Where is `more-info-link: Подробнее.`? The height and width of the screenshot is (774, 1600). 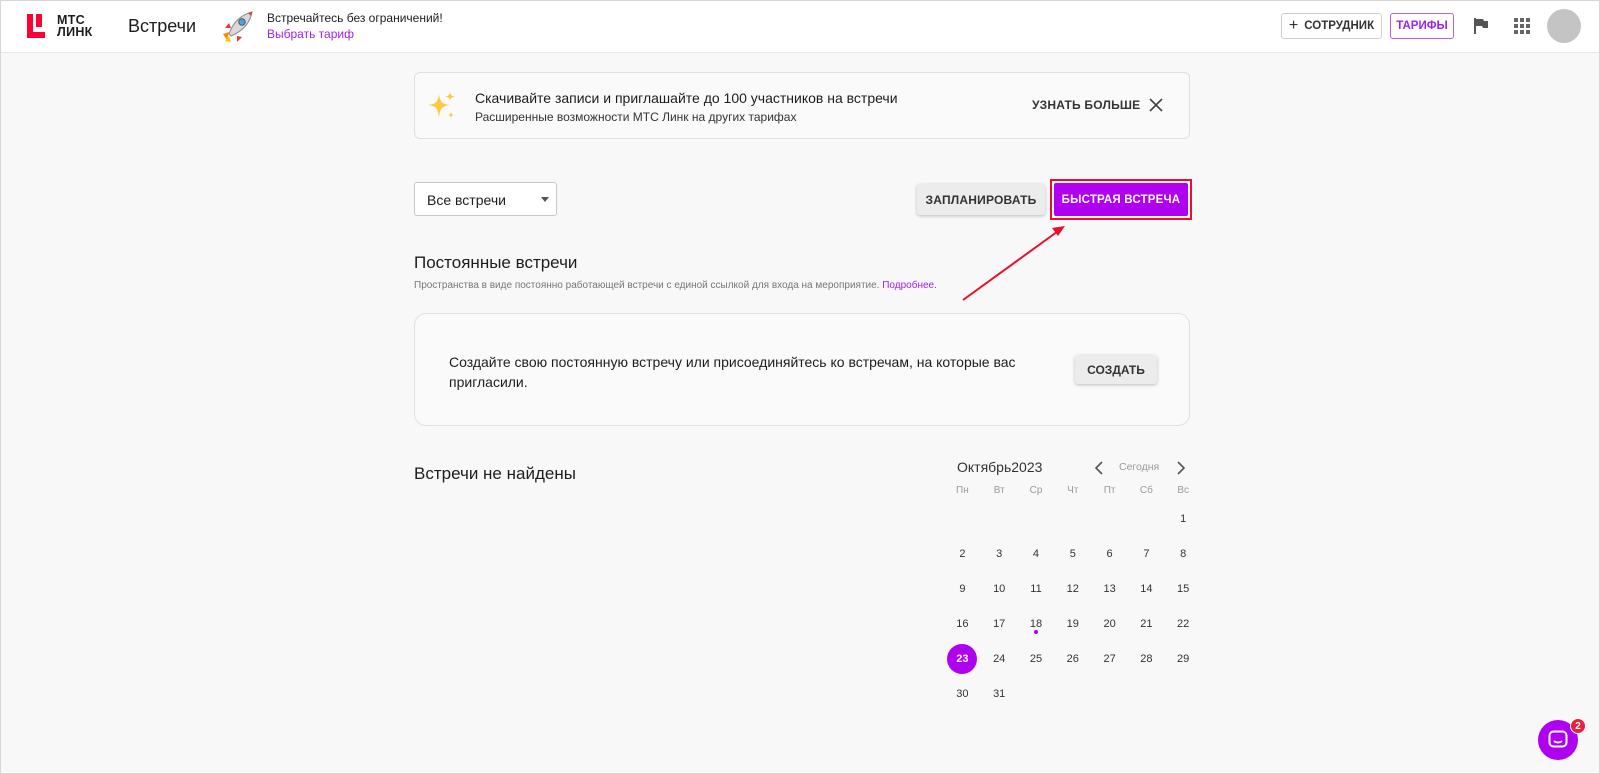 more-info-link: Подробнее. is located at coordinates (909, 285).